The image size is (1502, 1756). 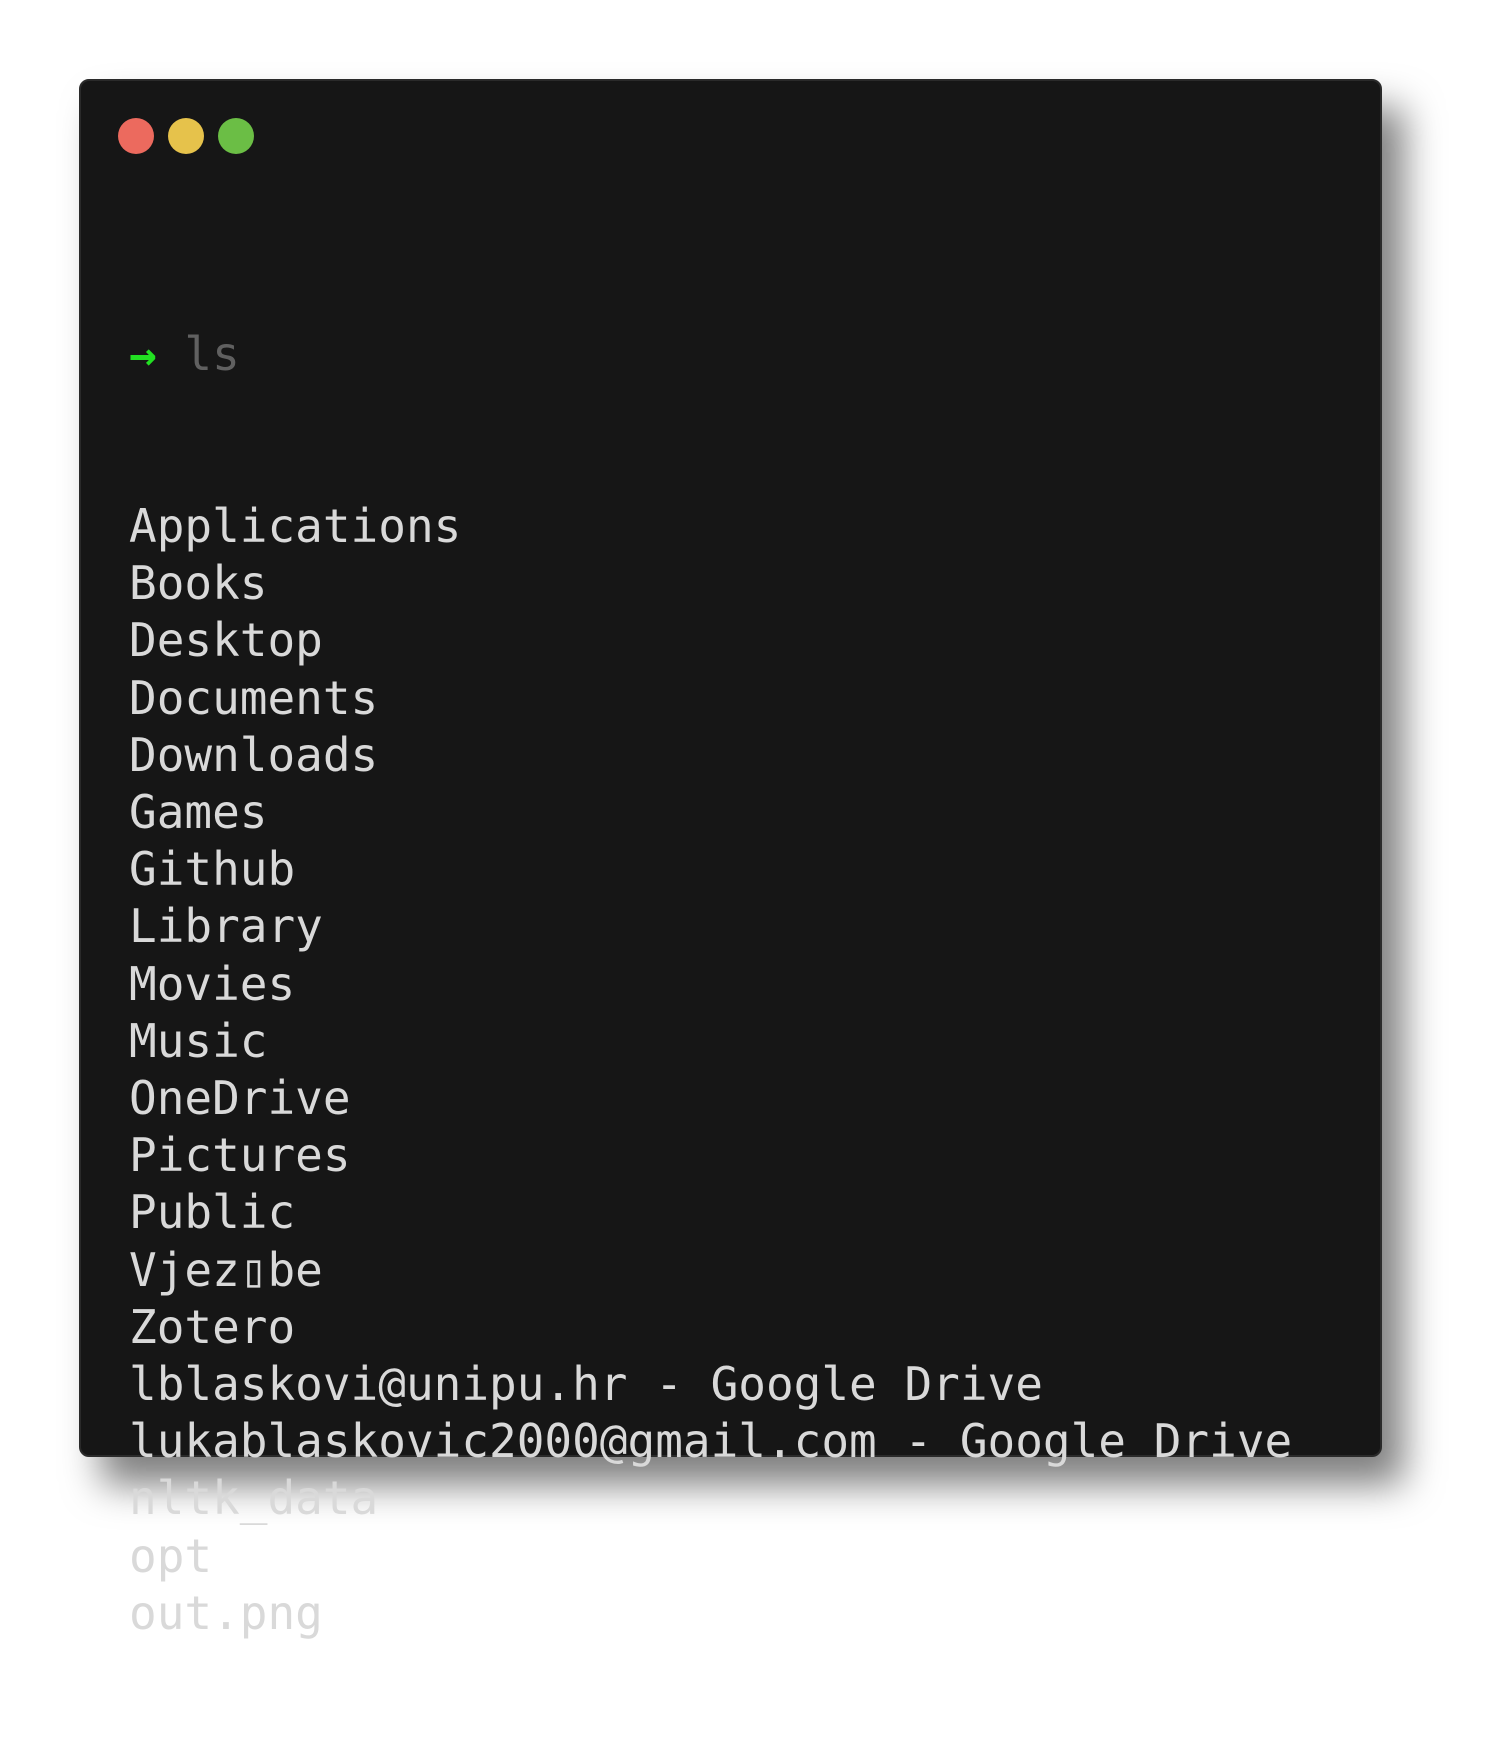 What do you see at coordinates (226, 640) in the screenshot?
I see `ls-entry: Desktop` at bounding box center [226, 640].